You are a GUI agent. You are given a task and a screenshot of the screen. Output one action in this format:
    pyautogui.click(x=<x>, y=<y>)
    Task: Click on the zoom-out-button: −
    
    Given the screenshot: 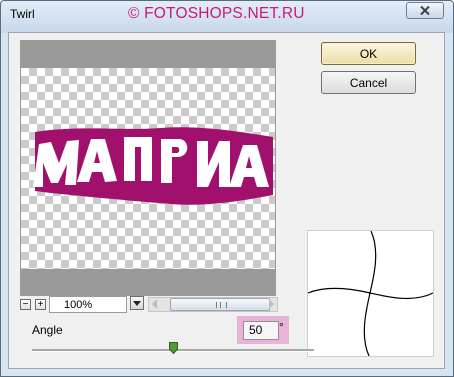 What is the action you would take?
    pyautogui.click(x=25, y=304)
    